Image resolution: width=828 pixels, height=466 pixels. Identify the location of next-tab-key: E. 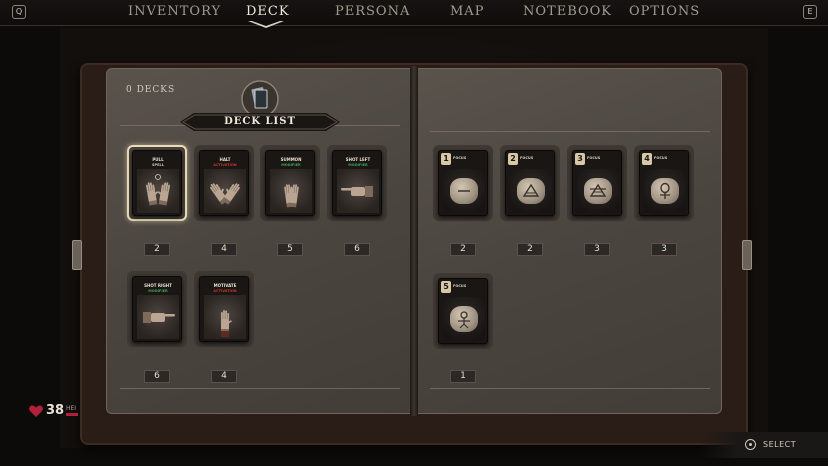
(810, 12).